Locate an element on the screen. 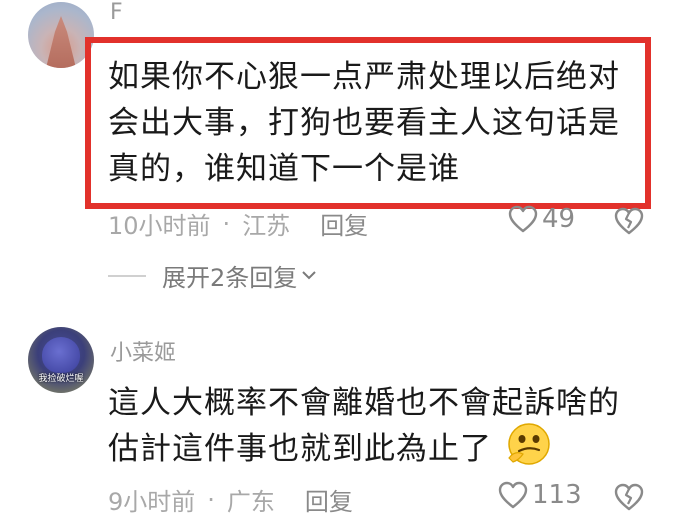 This screenshot has height=517, width=677. timestamp: 9小时前 is located at coordinates (152, 502).